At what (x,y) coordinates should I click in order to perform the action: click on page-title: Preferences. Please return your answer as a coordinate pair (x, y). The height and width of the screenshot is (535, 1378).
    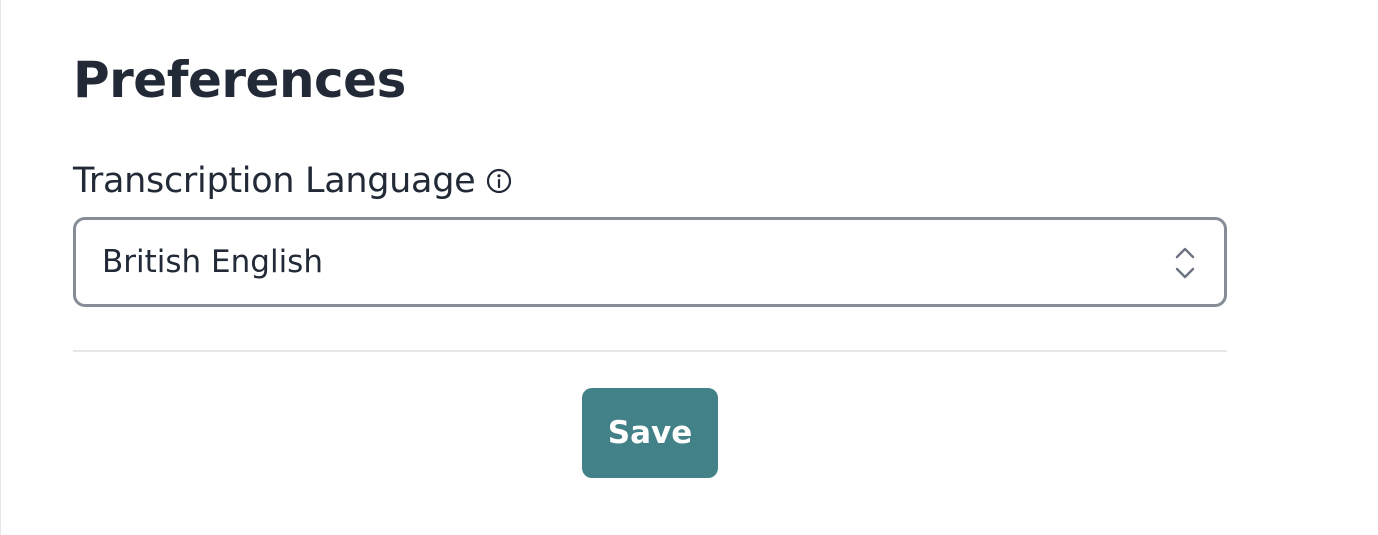
    Looking at the image, I should click on (239, 80).